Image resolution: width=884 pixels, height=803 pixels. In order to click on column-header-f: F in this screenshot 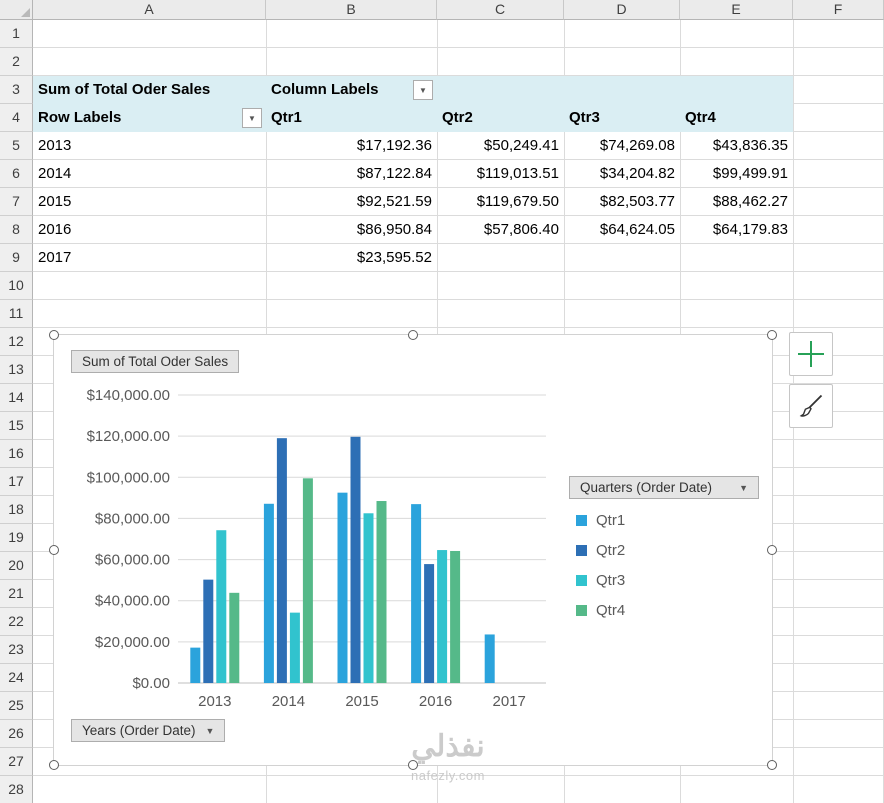, I will do `click(838, 10)`.